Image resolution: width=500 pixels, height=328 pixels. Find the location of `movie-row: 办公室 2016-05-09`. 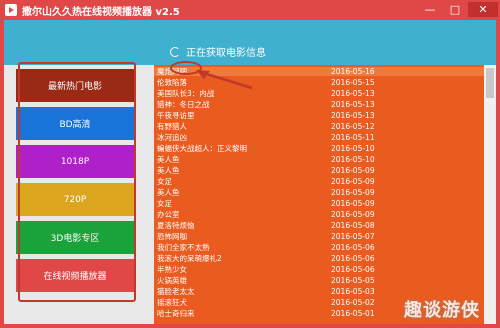

movie-row: 办公室 2016-05-09 is located at coordinates (319, 214).